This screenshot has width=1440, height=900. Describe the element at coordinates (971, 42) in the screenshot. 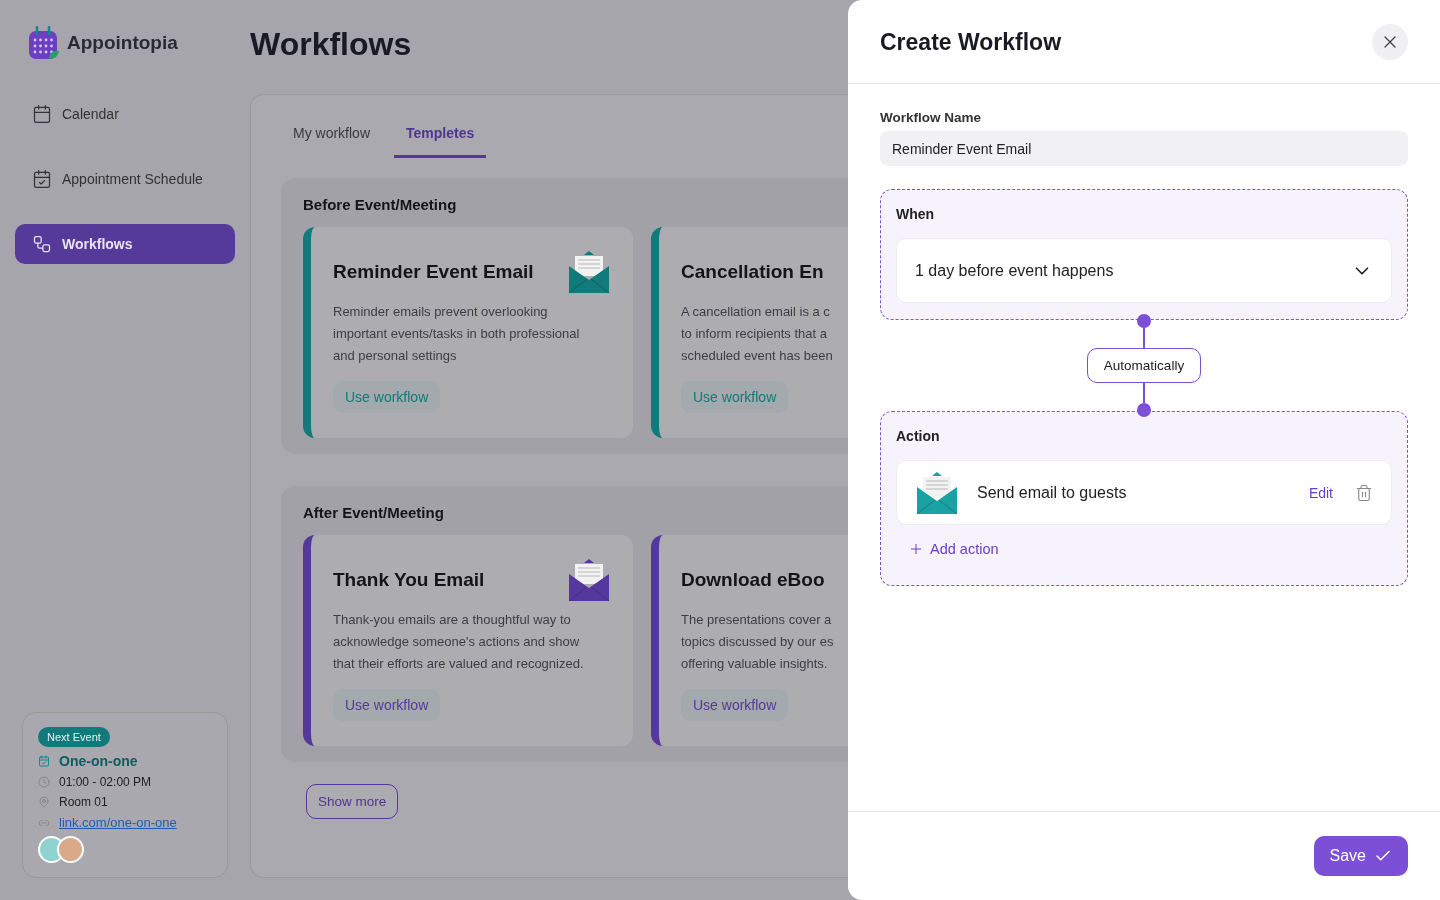

I see `drawer-title: Create Workflow` at that location.